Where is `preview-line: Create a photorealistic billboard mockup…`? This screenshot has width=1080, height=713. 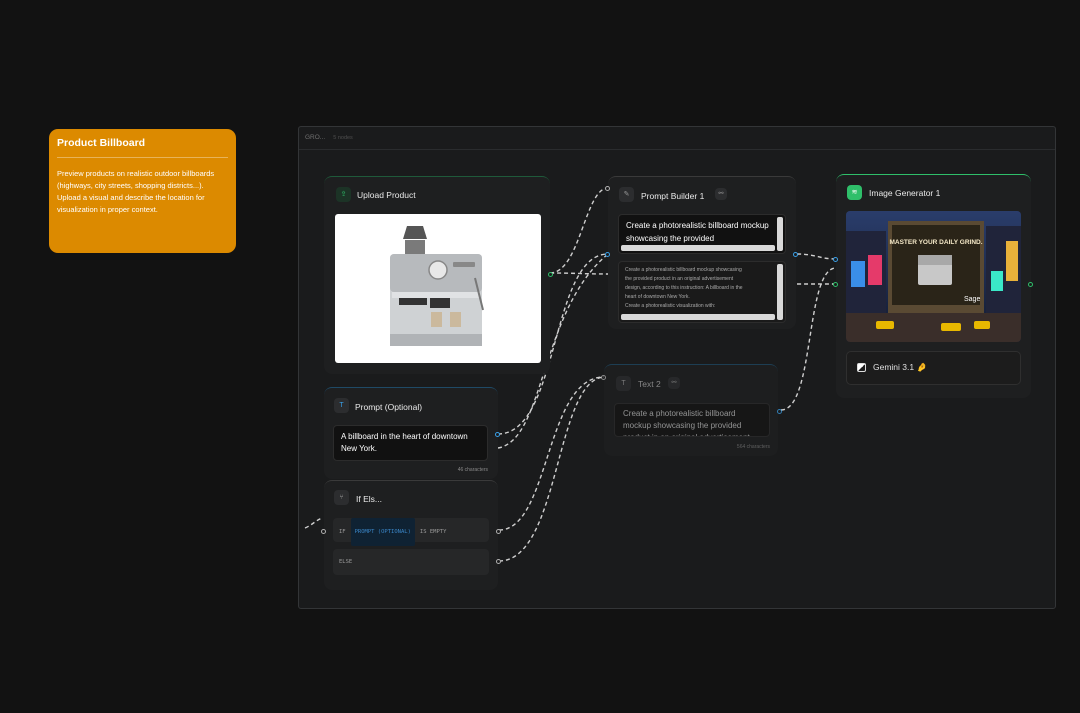
preview-line: Create a photorealistic billboard mockup… is located at coordinates (683, 270).